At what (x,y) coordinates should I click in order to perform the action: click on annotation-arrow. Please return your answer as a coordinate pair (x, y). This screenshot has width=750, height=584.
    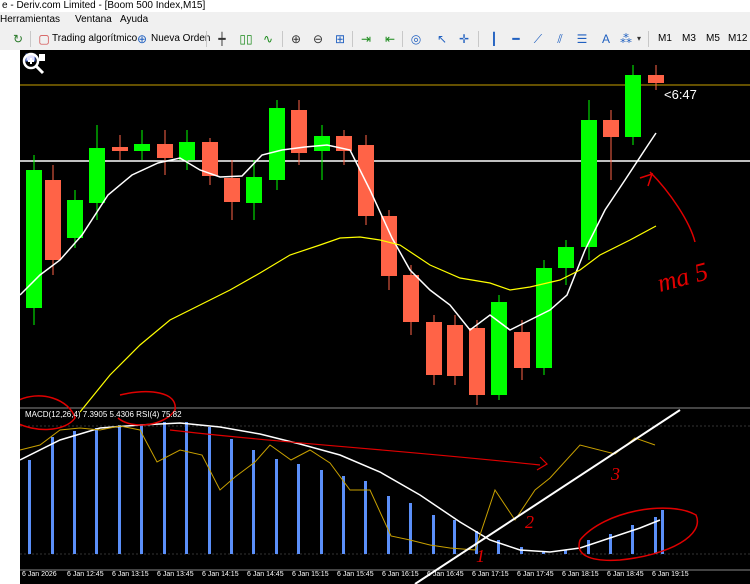
    Looking at the image, I should click on (672, 207).